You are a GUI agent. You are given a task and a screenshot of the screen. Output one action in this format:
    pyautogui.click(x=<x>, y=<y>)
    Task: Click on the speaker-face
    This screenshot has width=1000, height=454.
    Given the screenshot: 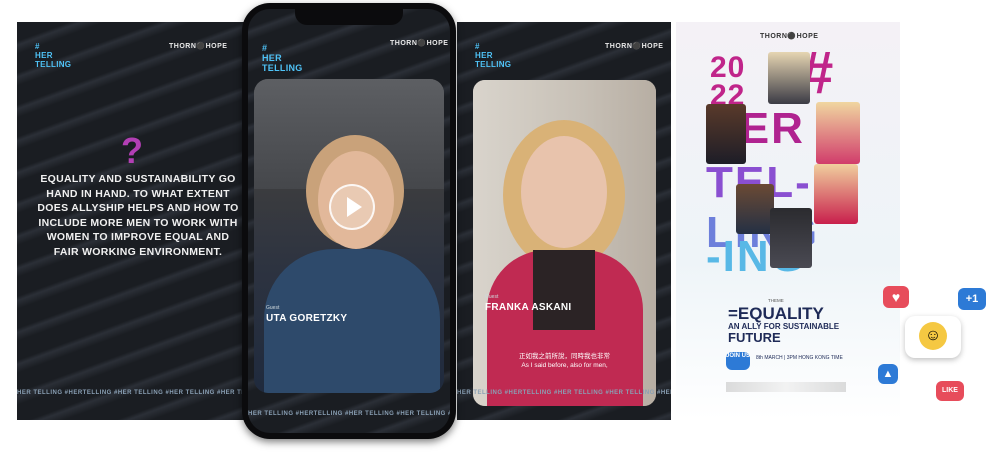 What is the action you would take?
    pyautogui.click(x=564, y=192)
    